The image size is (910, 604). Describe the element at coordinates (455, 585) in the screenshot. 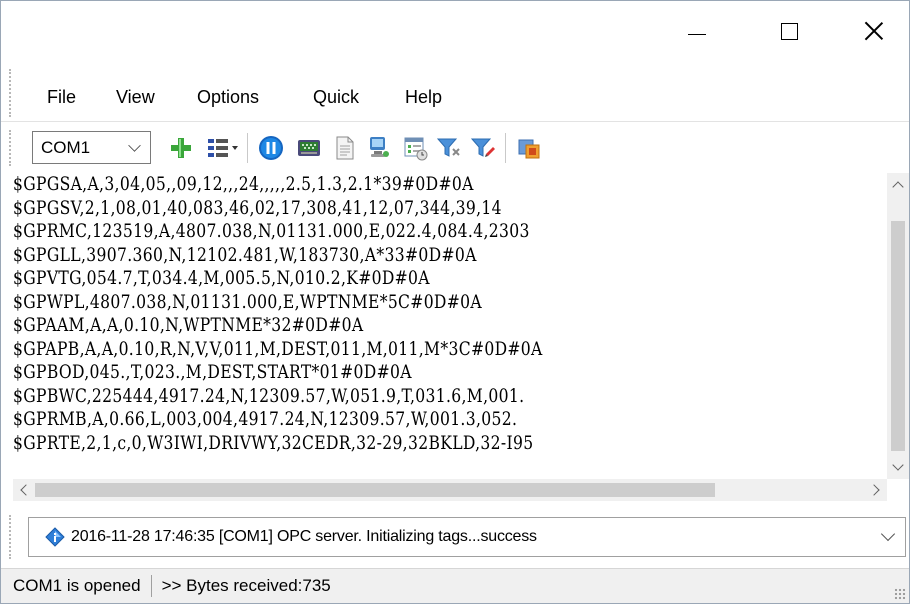

I see `status-bar: COM1 is opened >> Bytes received:735` at that location.